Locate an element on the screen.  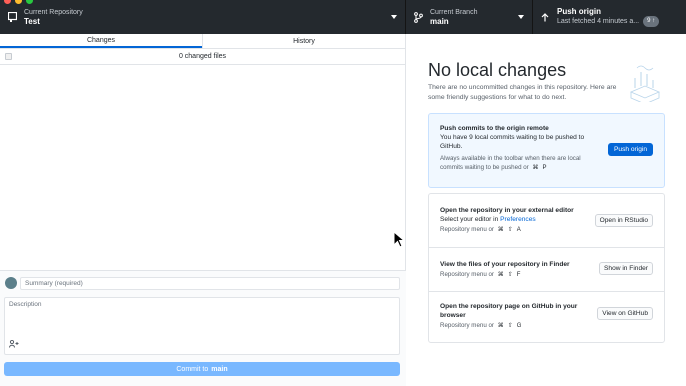
description-input: Description is located at coordinates (202, 326).